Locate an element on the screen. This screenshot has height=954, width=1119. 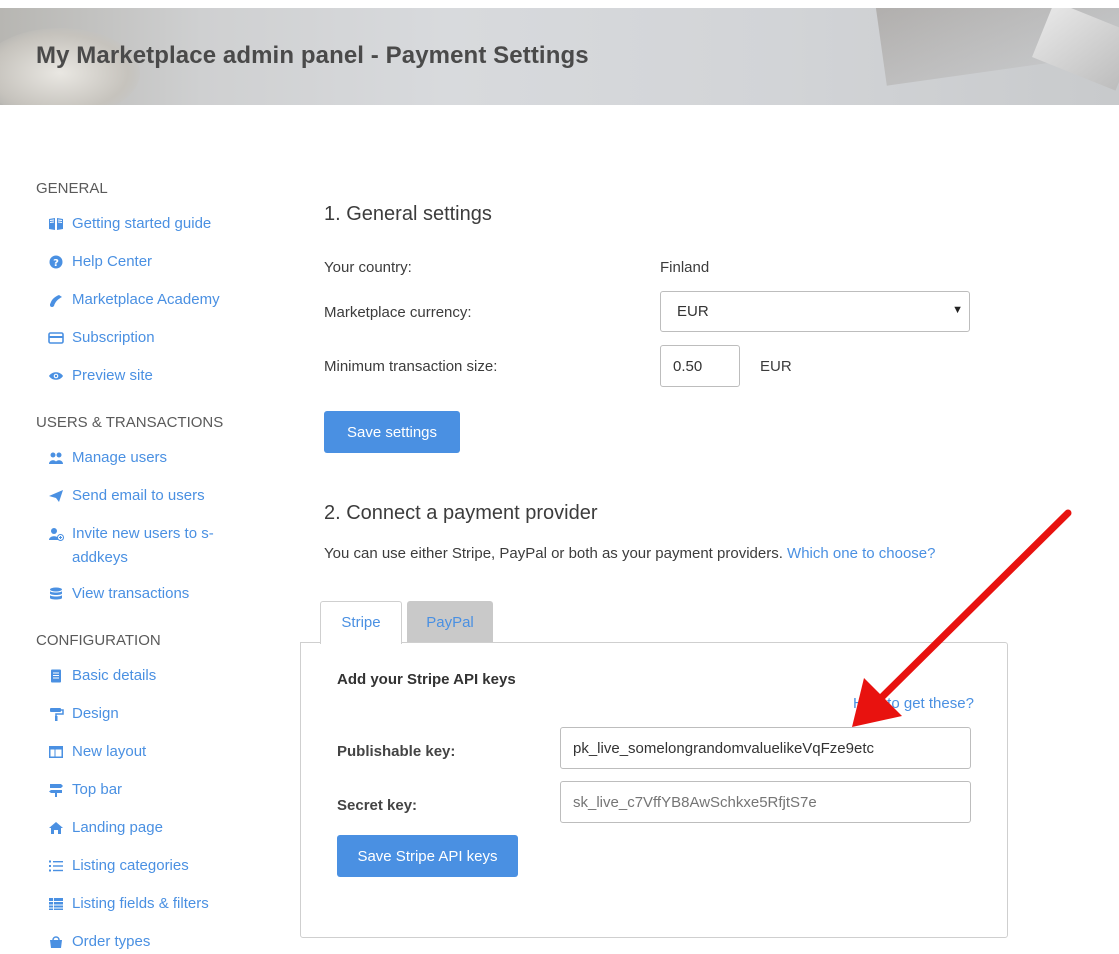
sidebar-item-help-center: ? Help Center is located at coordinates (156, 262).